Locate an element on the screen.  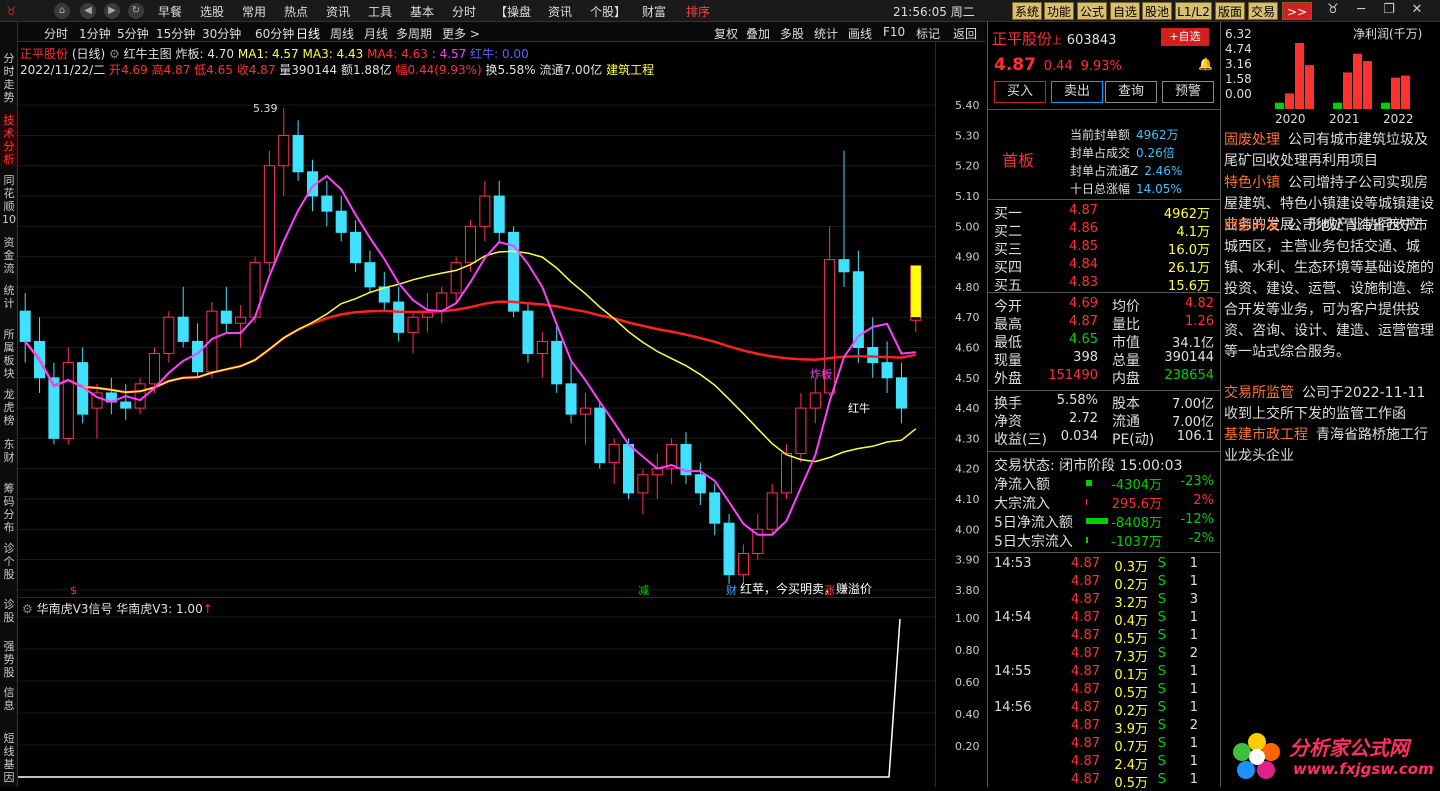
chart-tool-2: 多股 is located at coordinates (792, 33).